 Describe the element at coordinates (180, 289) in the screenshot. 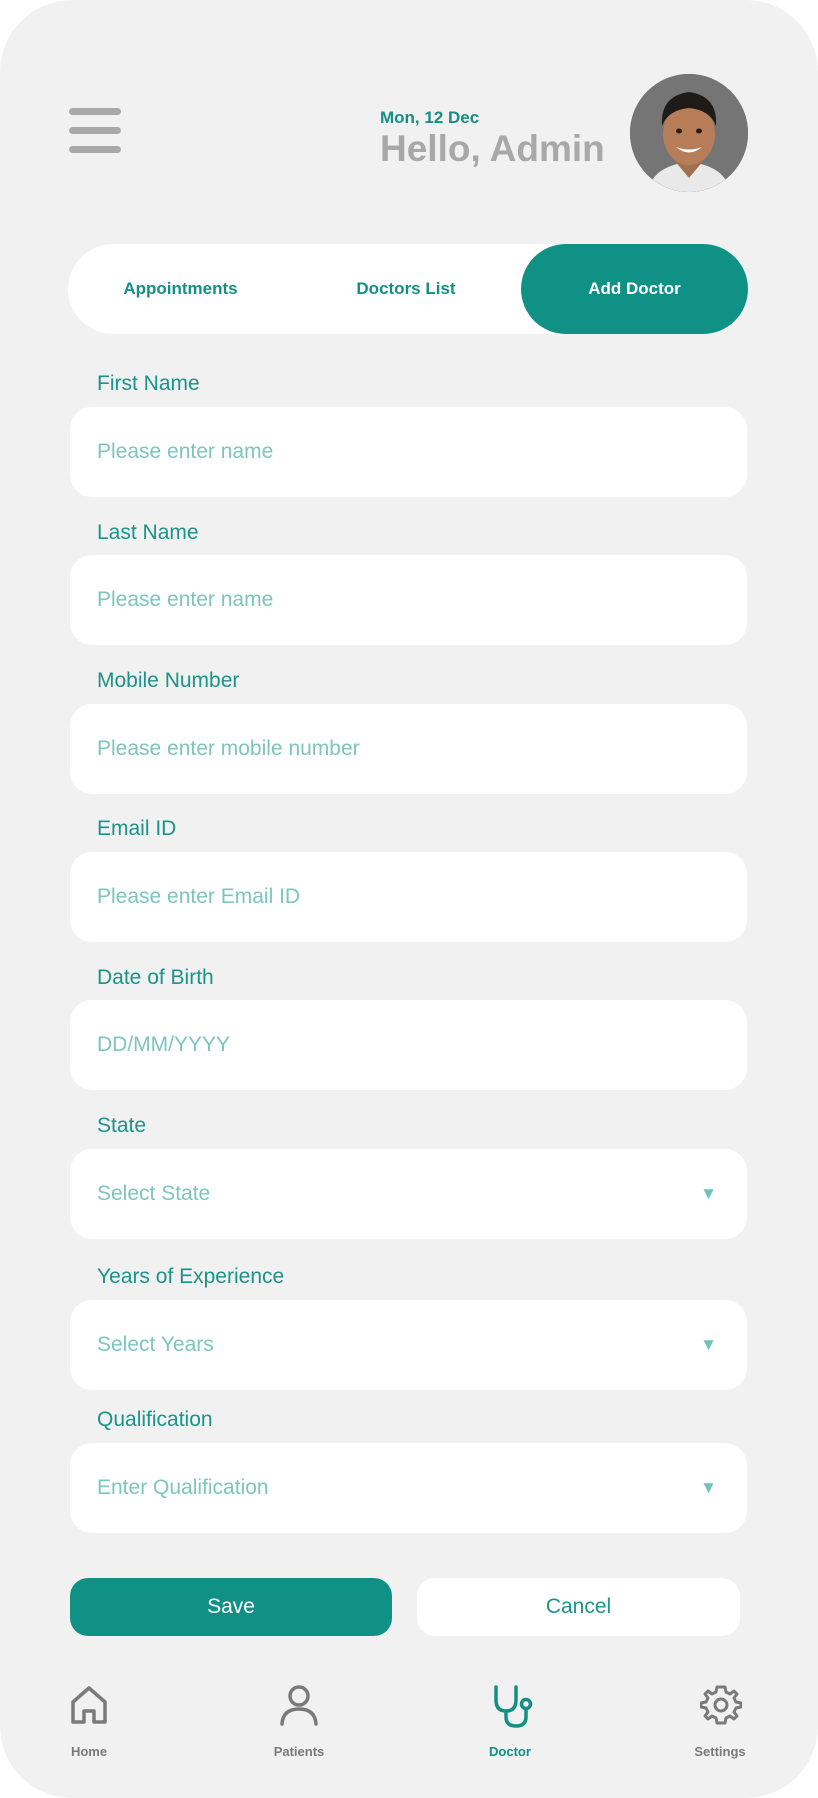

I see `tab-appointments: Appointments` at that location.